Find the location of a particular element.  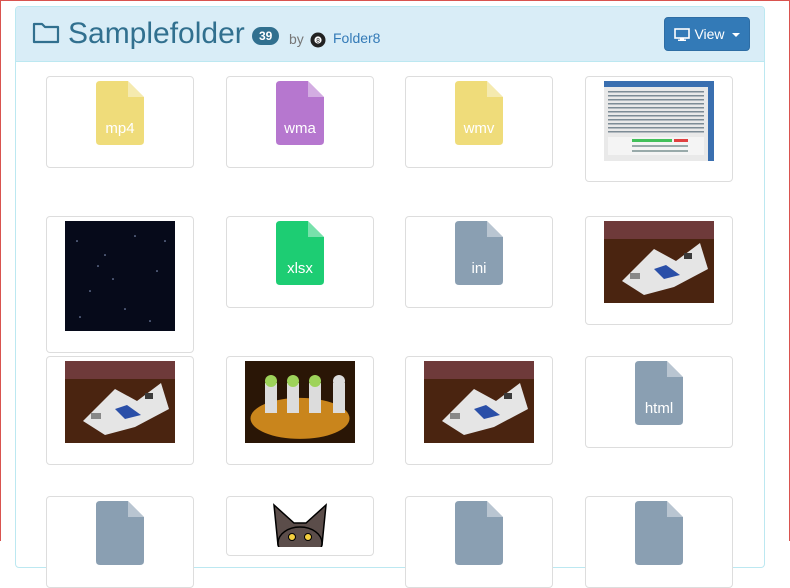

panel-heading: Samplefolder 39 by 8 Folder8 View is located at coordinates (390, 34).